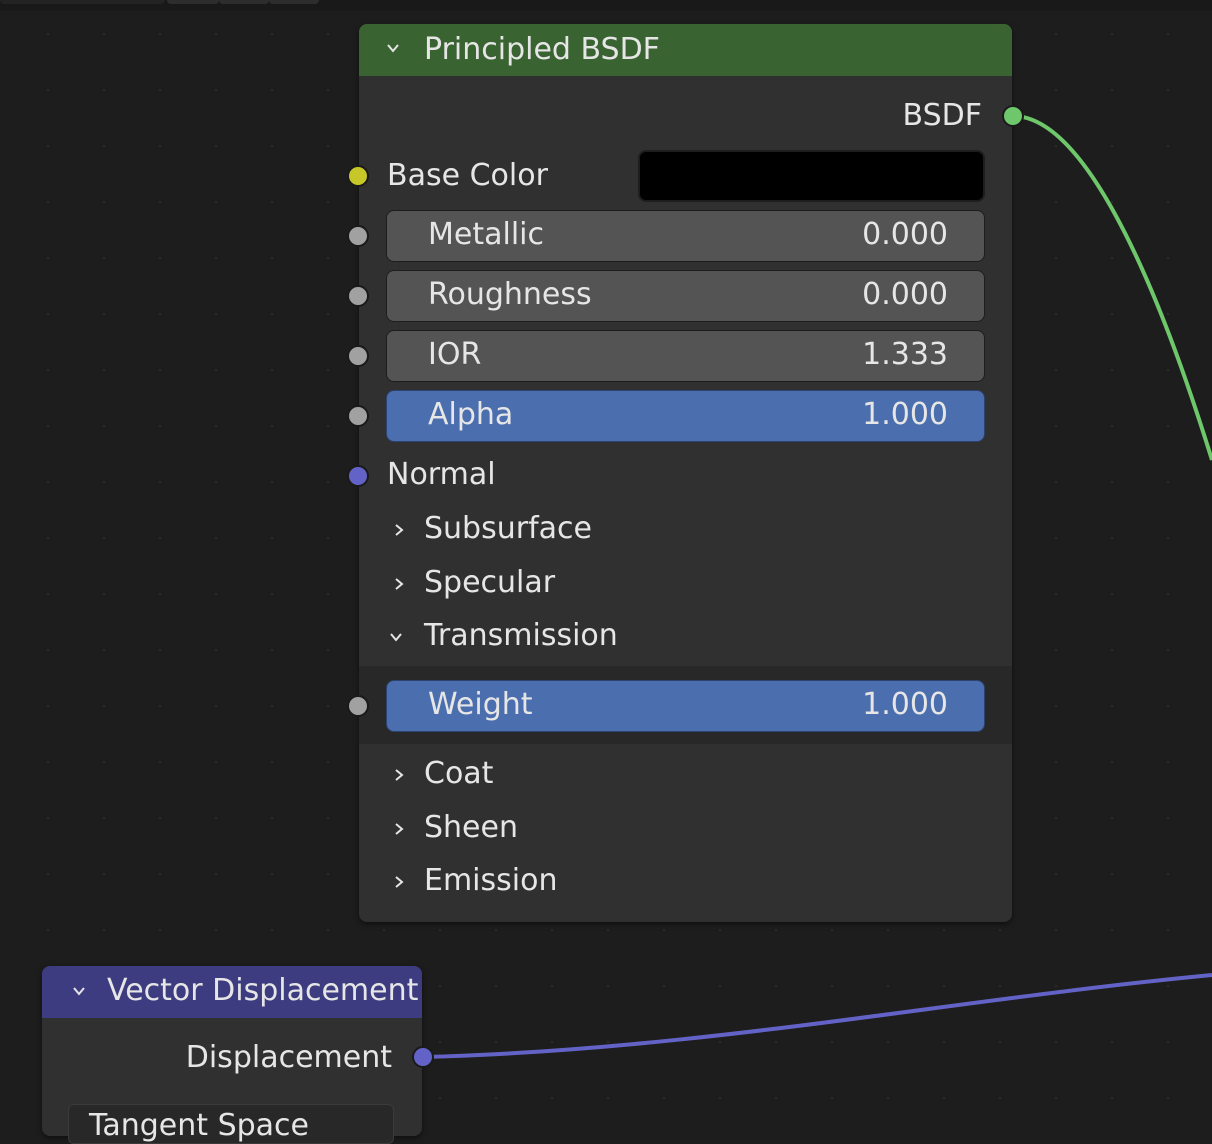  What do you see at coordinates (486, 234) in the screenshot?
I see `field-label: Metallic` at bounding box center [486, 234].